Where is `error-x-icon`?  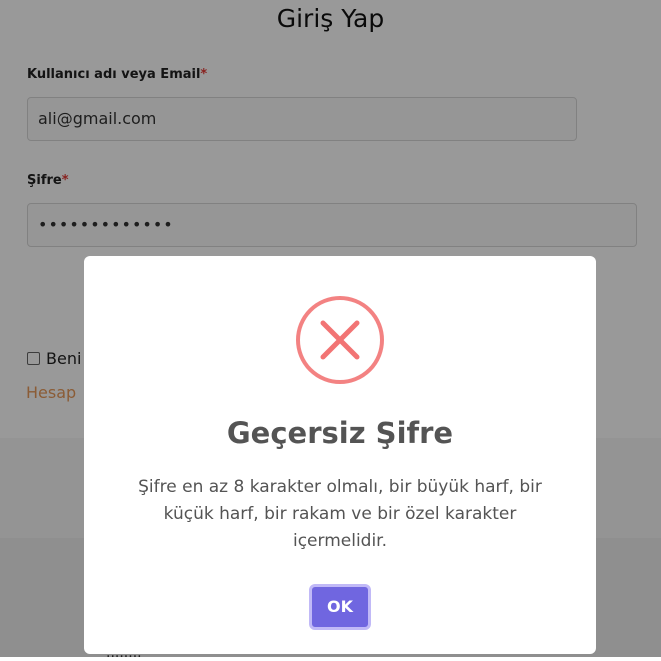 error-x-icon is located at coordinates (340, 340).